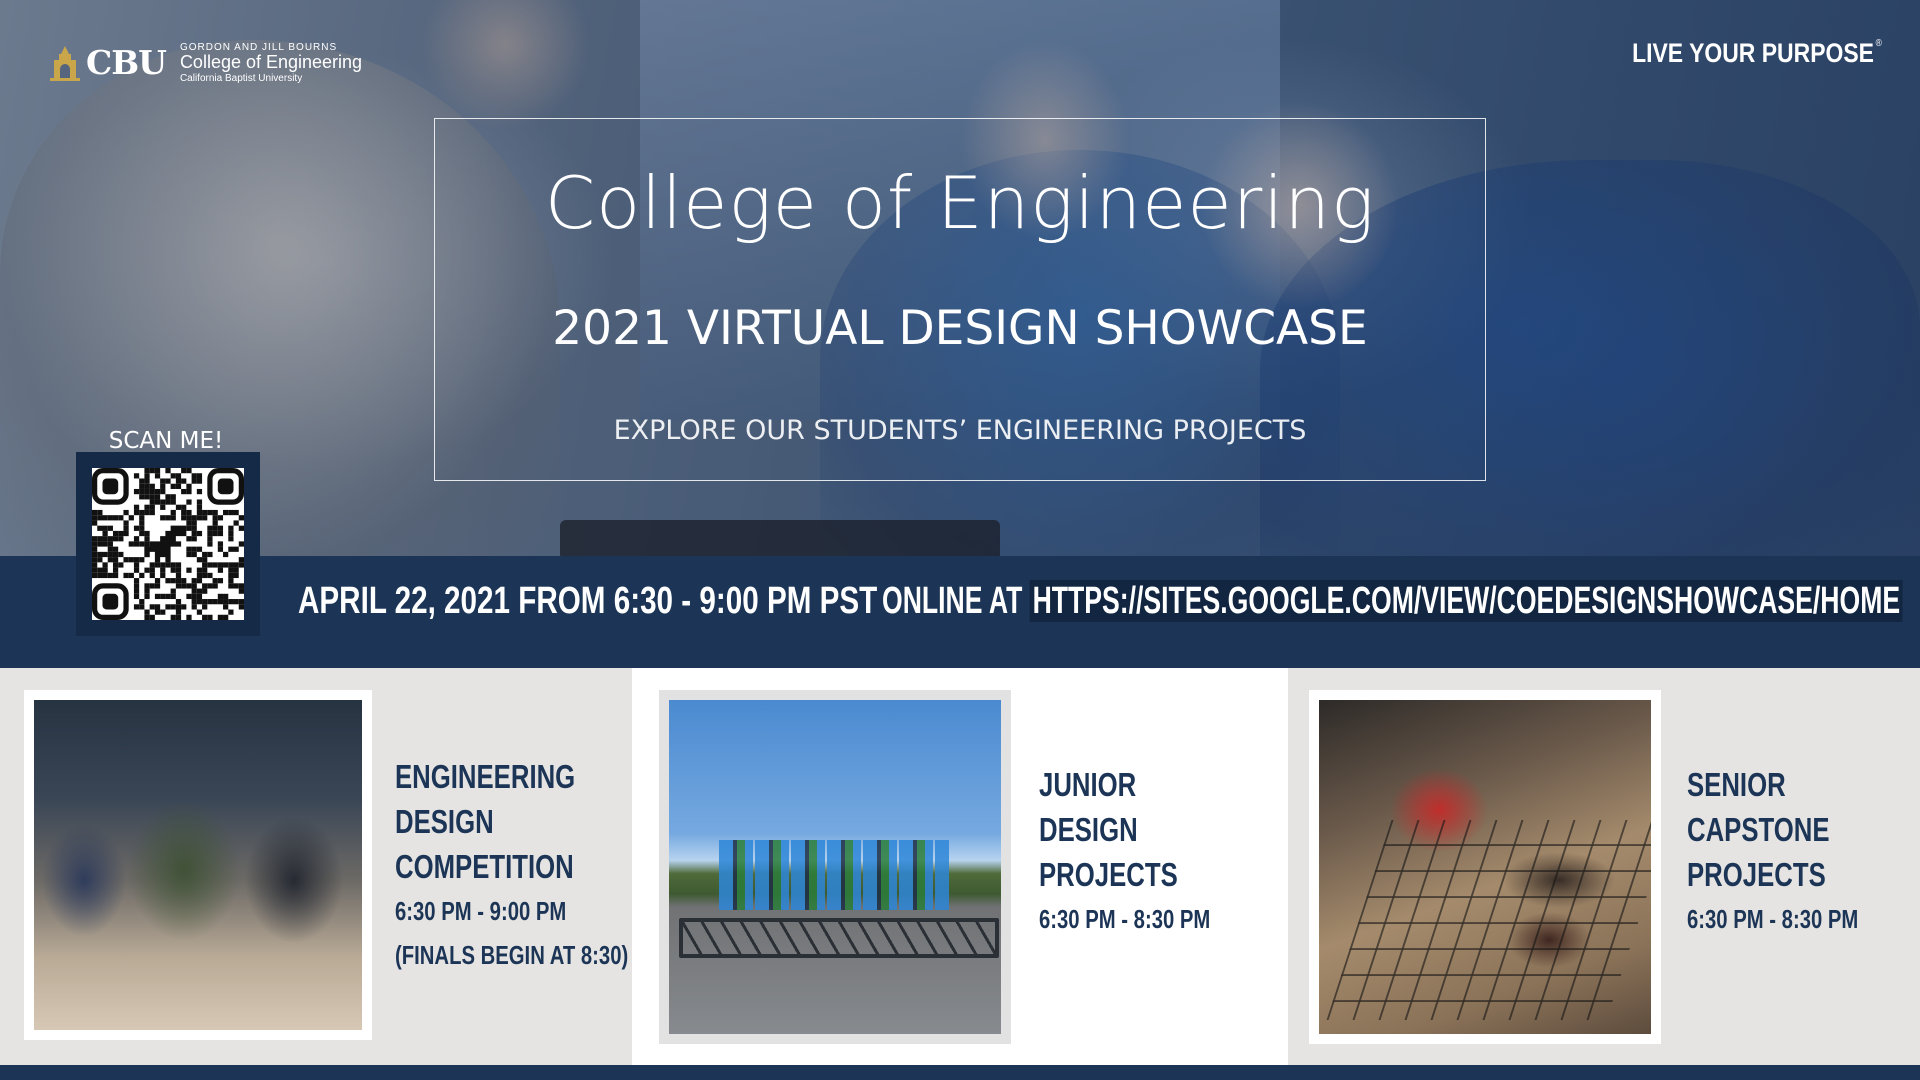 The width and height of the screenshot is (1920, 1080). What do you see at coordinates (1088, 784) in the screenshot?
I see `card-title-line: JUNIOR` at bounding box center [1088, 784].